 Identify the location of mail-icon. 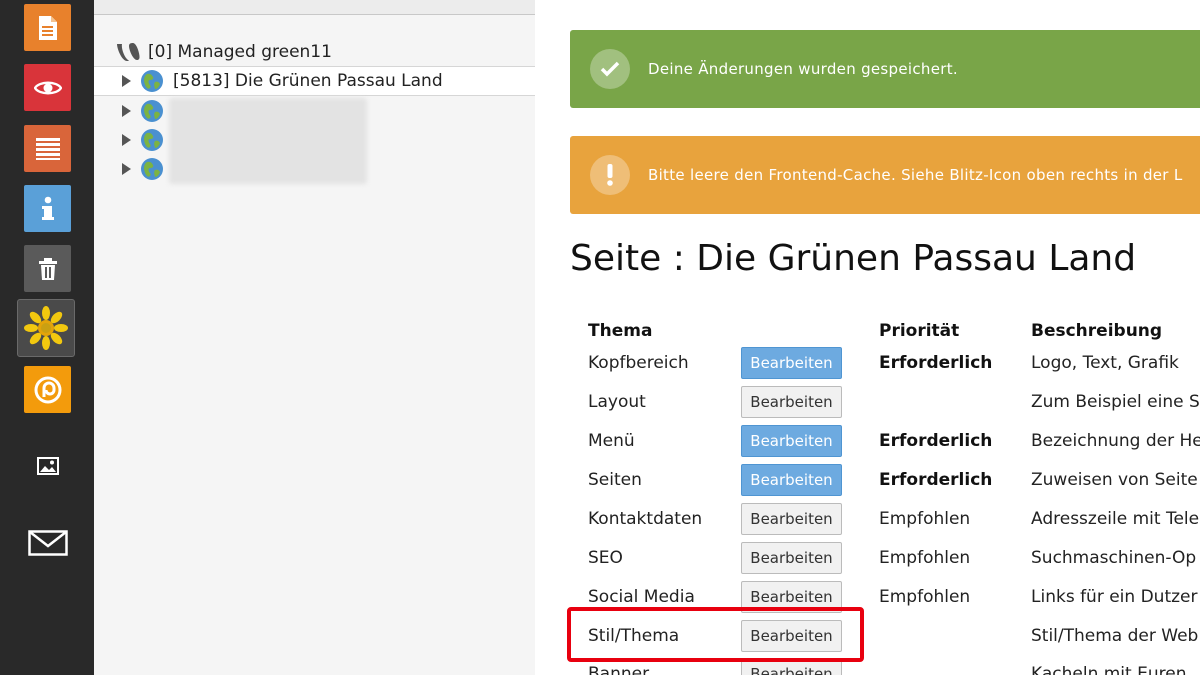
(47, 542).